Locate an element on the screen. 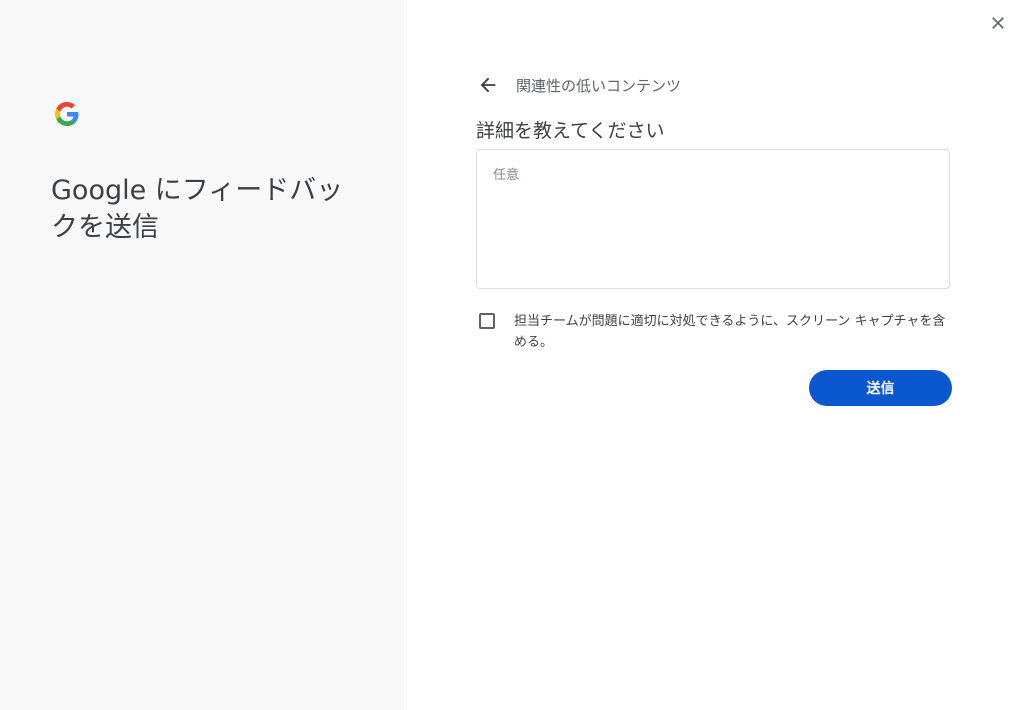 Image resolution: width=1022 pixels, height=710 pixels. back-button is located at coordinates (488, 85).